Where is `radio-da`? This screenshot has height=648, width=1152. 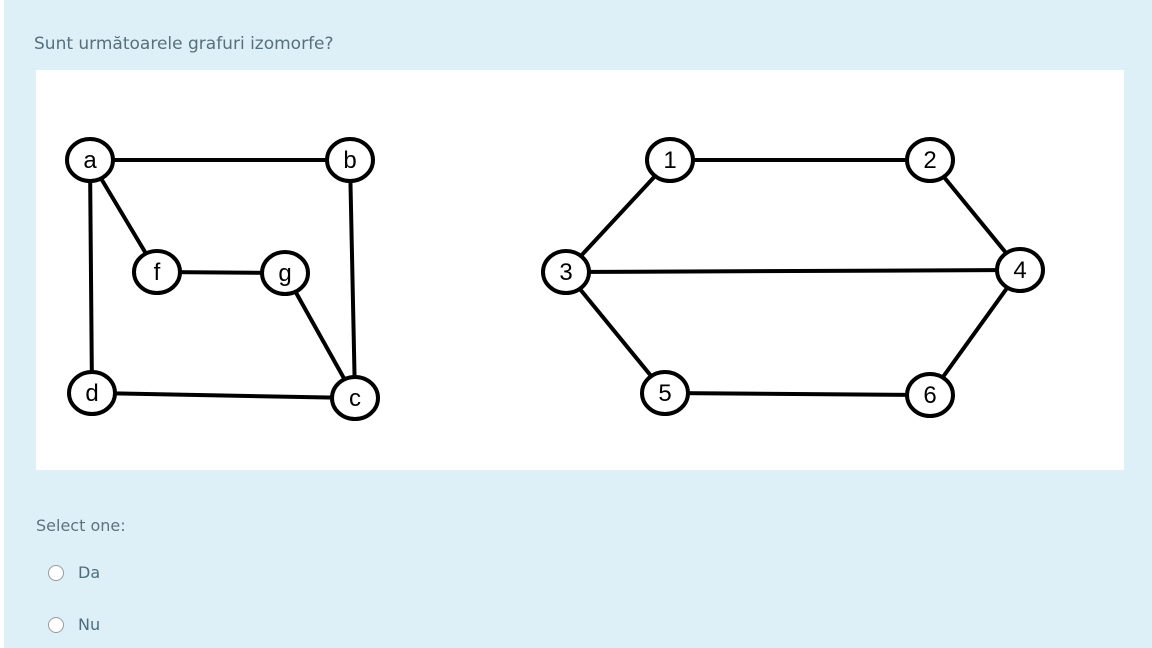 radio-da is located at coordinates (56, 572).